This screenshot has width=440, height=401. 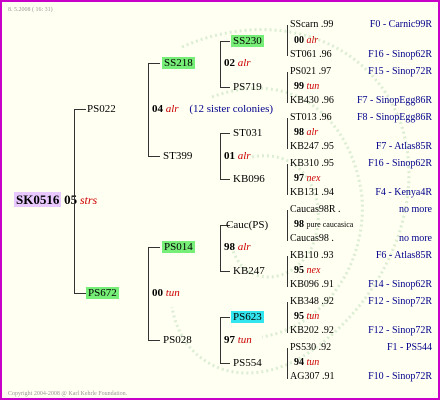 What do you see at coordinates (312, 284) in the screenshot?
I see `leaf-name: KB096 .91` at bounding box center [312, 284].